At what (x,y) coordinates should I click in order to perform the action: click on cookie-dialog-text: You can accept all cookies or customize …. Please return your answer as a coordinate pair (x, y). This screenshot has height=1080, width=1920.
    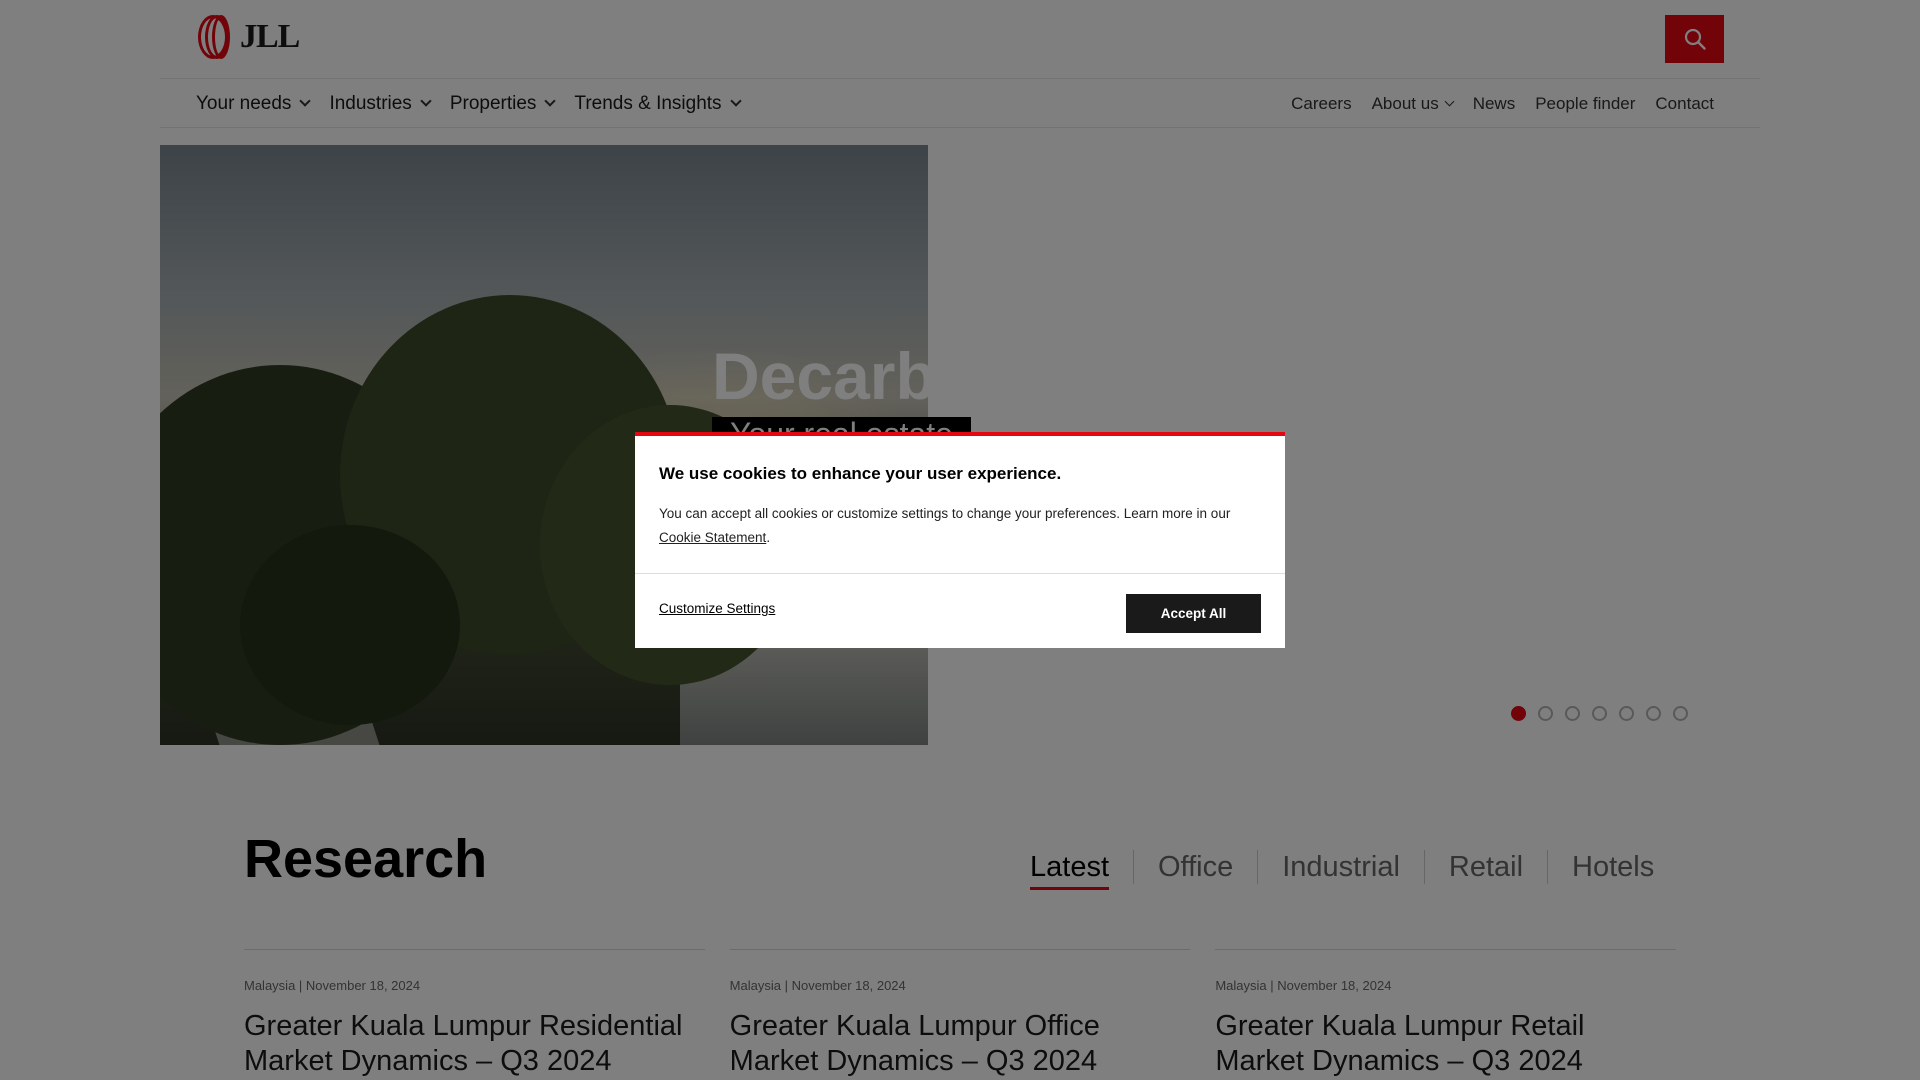
    Looking at the image, I should click on (959, 526).